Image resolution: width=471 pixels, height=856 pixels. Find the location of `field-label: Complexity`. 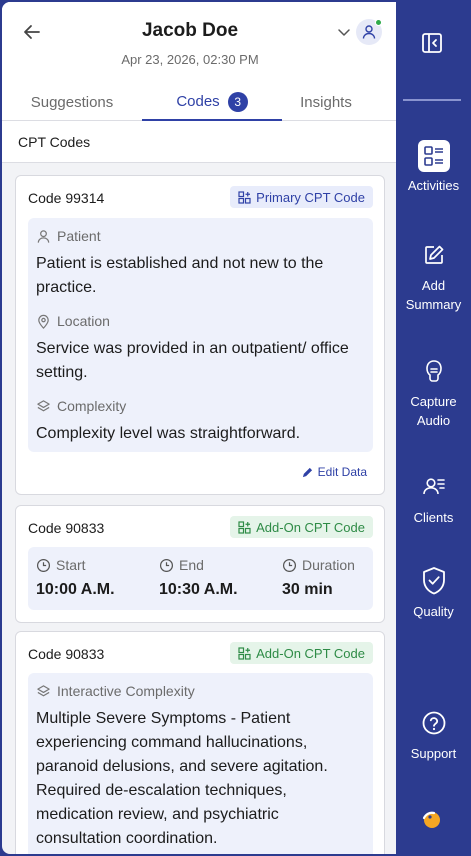

field-label: Complexity is located at coordinates (81, 406).